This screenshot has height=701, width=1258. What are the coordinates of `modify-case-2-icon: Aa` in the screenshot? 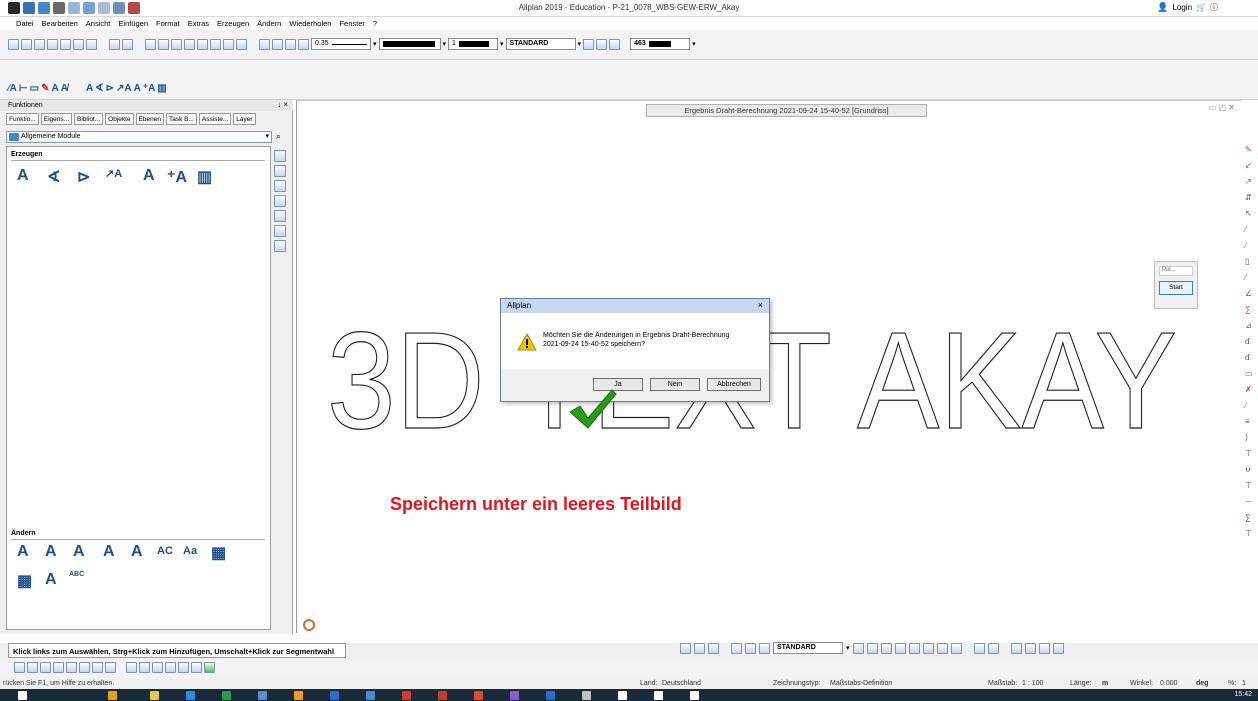 It's located at (190, 551).